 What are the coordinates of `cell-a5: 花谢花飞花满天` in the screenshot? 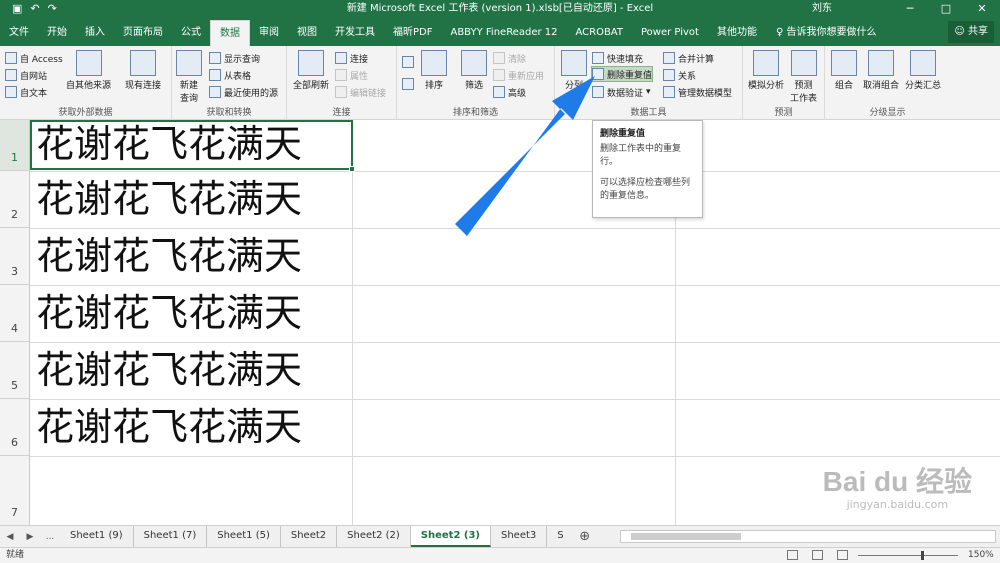 It's located at (169, 370).